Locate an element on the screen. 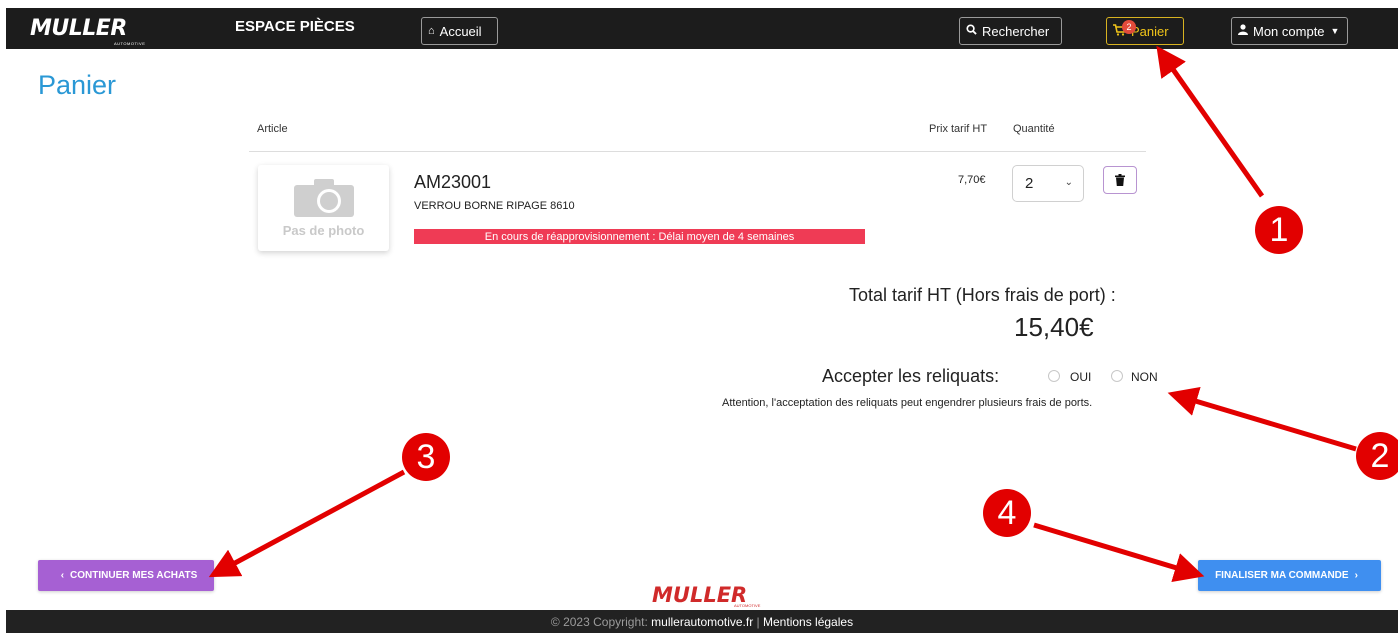 This screenshot has height=633, width=1398. chevron-right-icon: › is located at coordinates (1356, 575).